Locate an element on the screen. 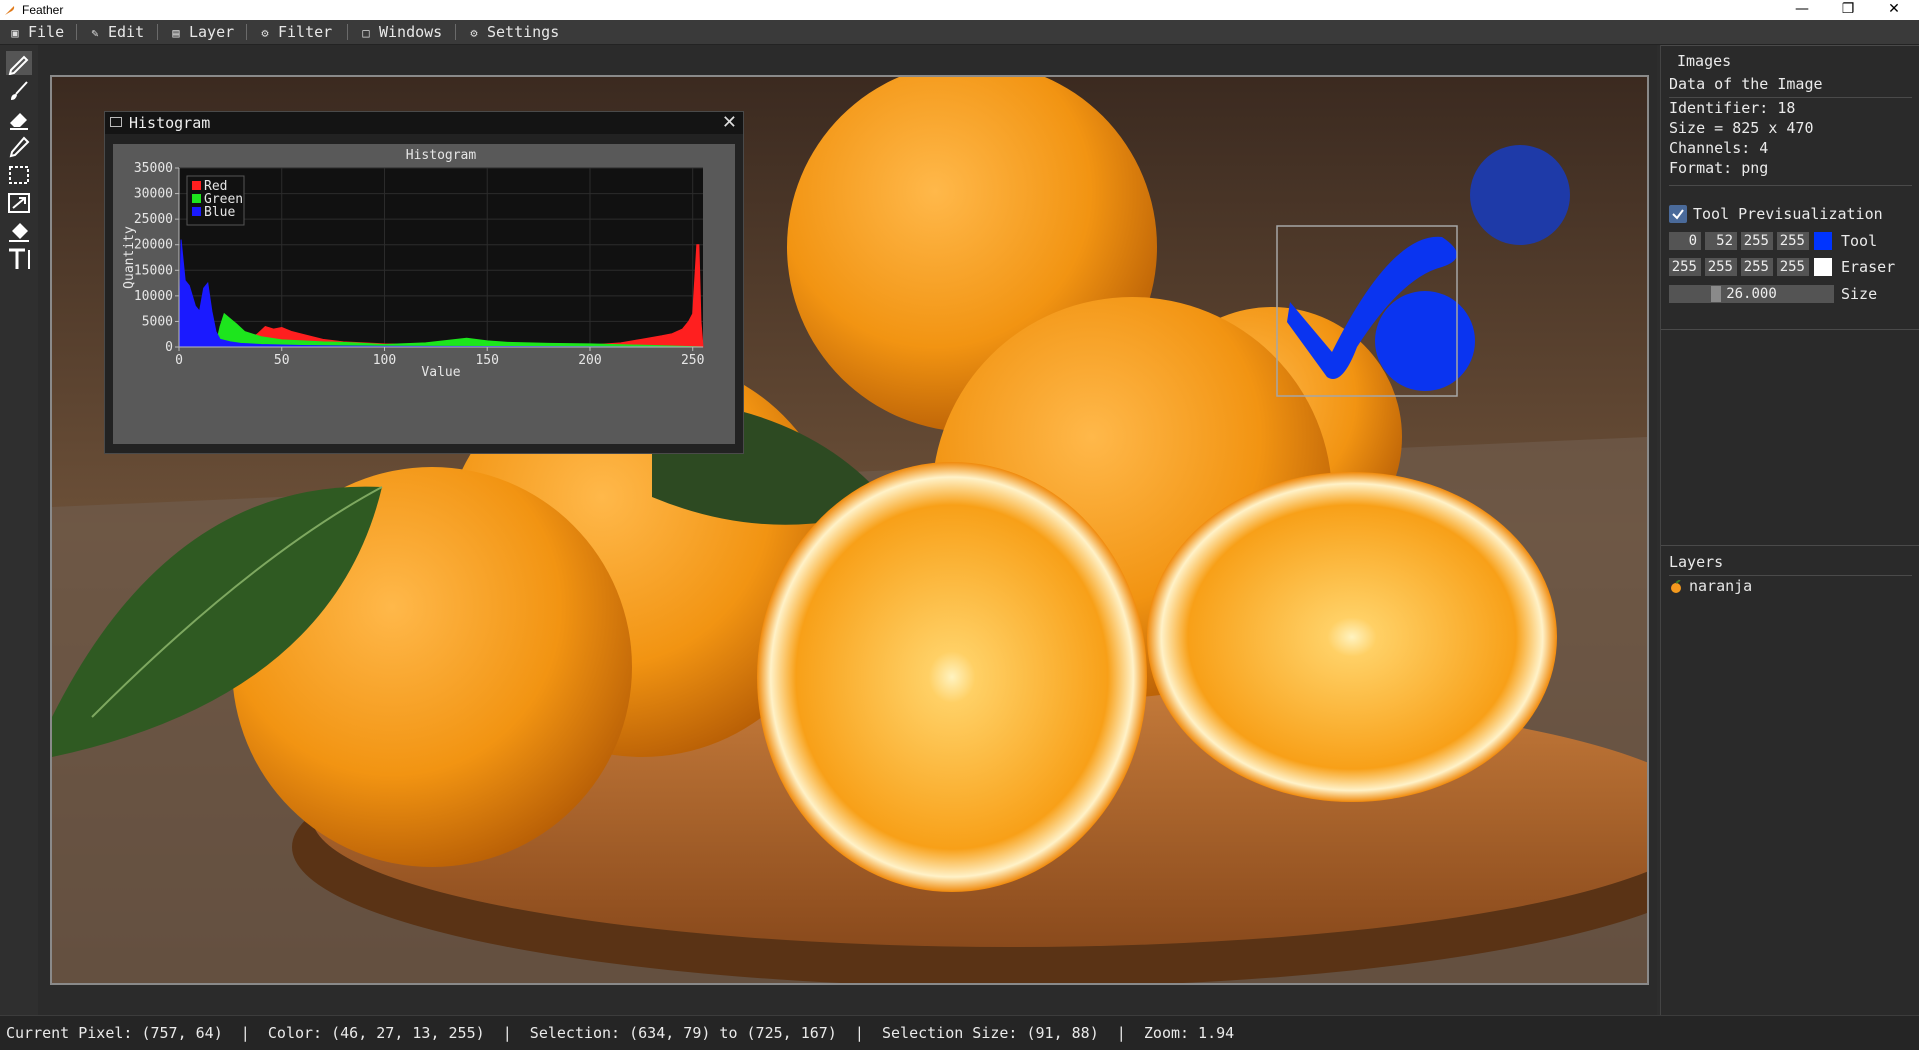 The height and width of the screenshot is (1050, 1919). x-tick-label: 0 is located at coordinates (179, 360).